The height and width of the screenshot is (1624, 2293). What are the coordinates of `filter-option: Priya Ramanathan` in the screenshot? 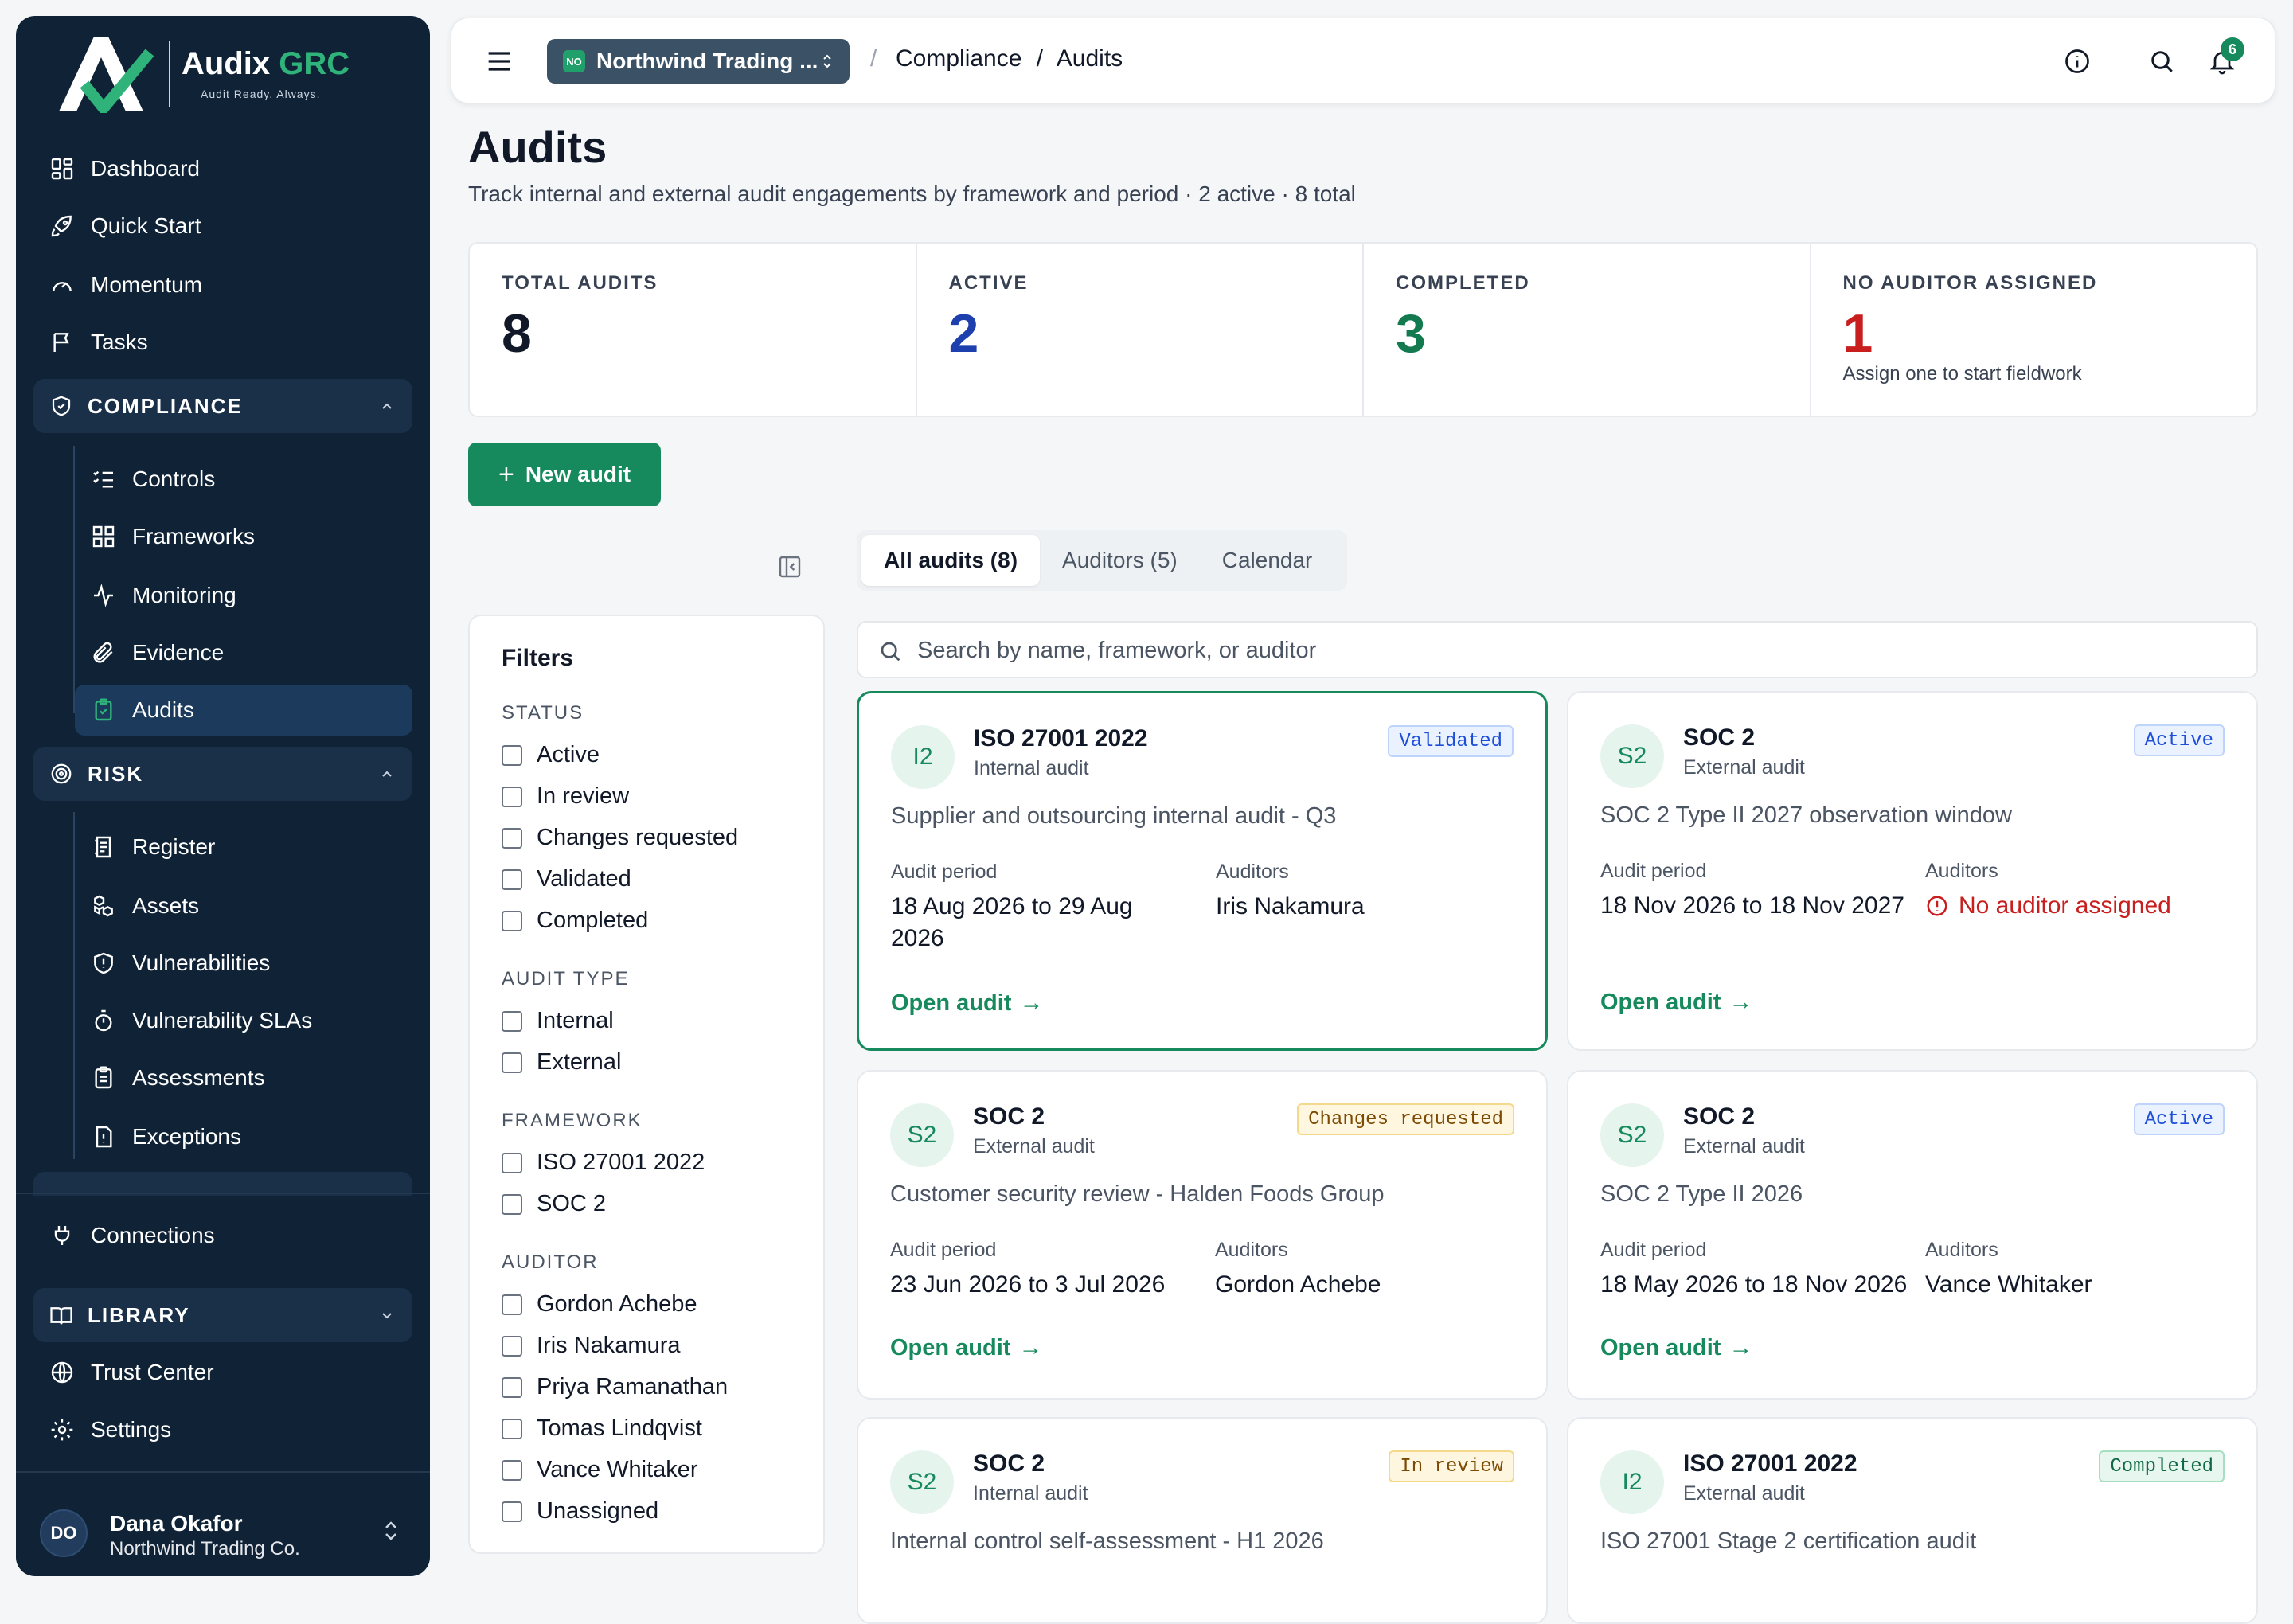 It's located at (615, 1387).